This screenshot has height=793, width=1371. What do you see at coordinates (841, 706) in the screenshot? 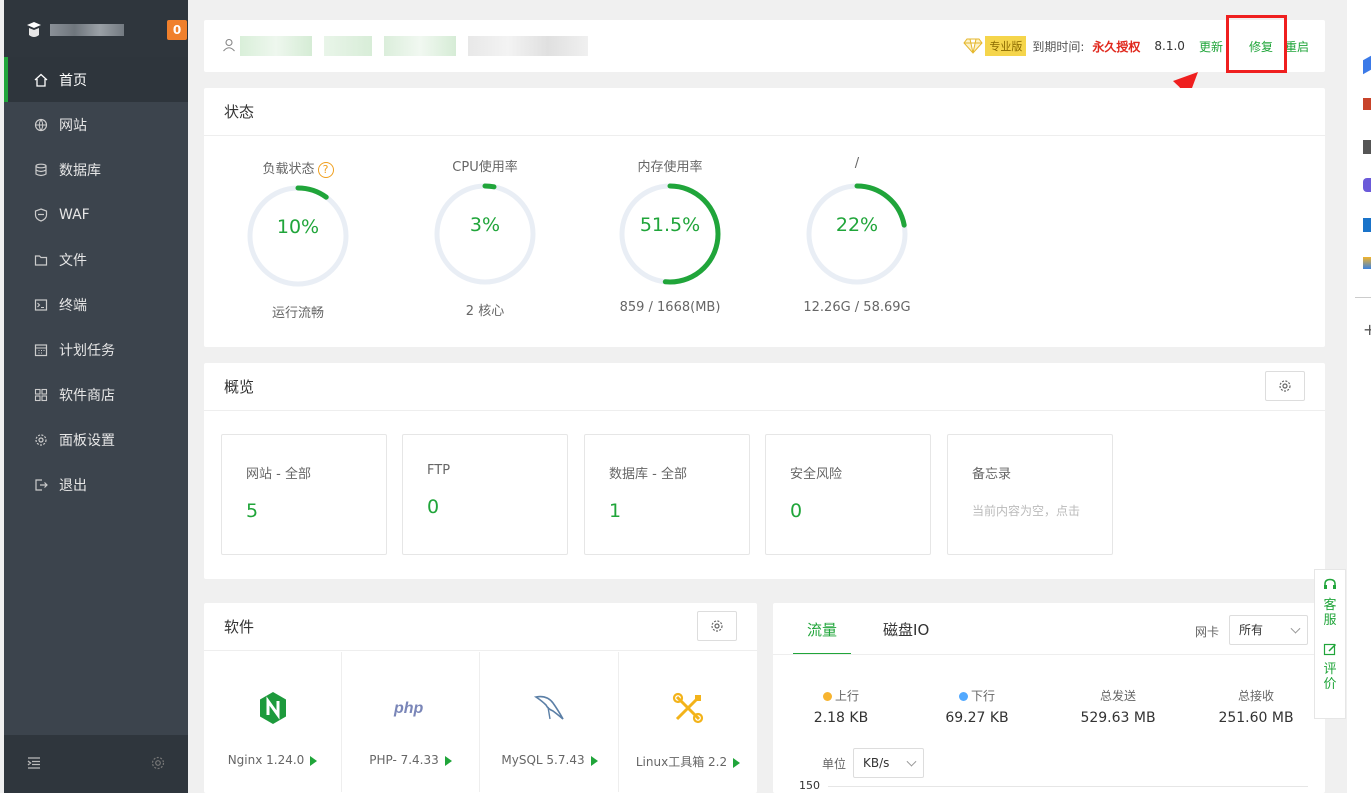
I see `stat-upload: 上行 2.18 KB` at bounding box center [841, 706].